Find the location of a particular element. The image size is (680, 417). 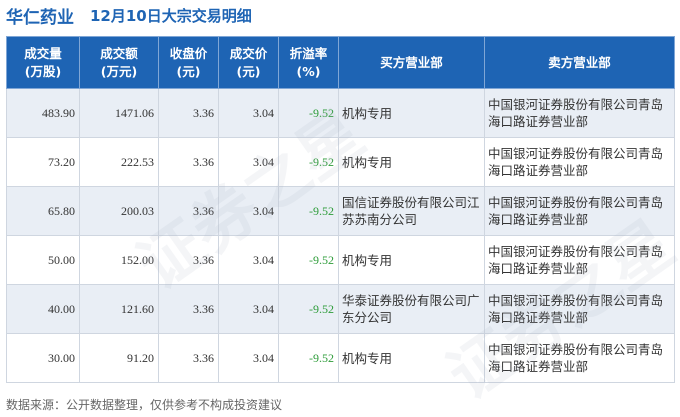

page-title: 华仁药业 12月10日大宗交易明细 is located at coordinates (129, 15).